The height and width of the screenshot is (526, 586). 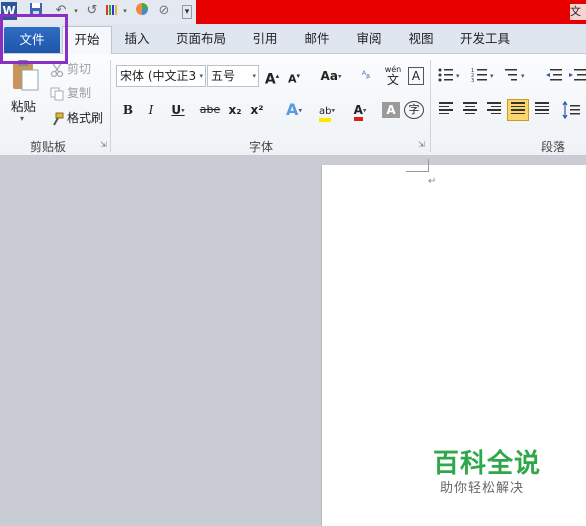 I want to click on format-painter-button: 格式刷, so click(x=76, y=118).